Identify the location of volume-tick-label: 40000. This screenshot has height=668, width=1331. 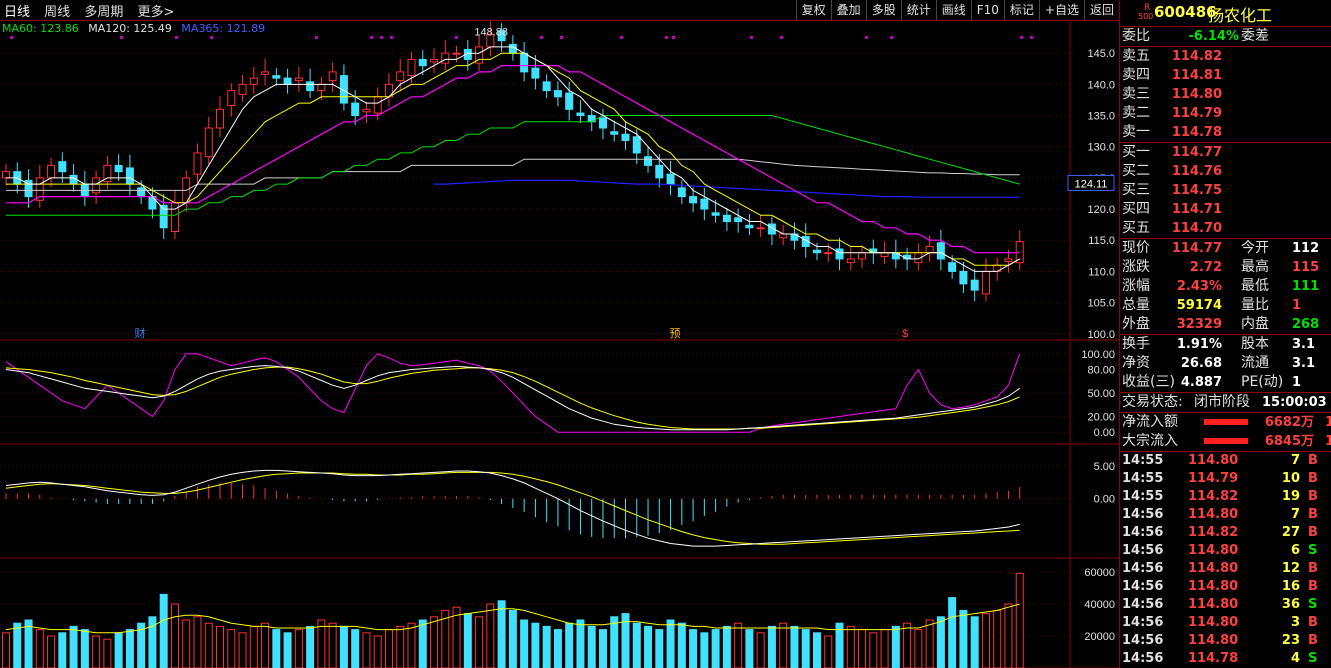
(1099, 605).